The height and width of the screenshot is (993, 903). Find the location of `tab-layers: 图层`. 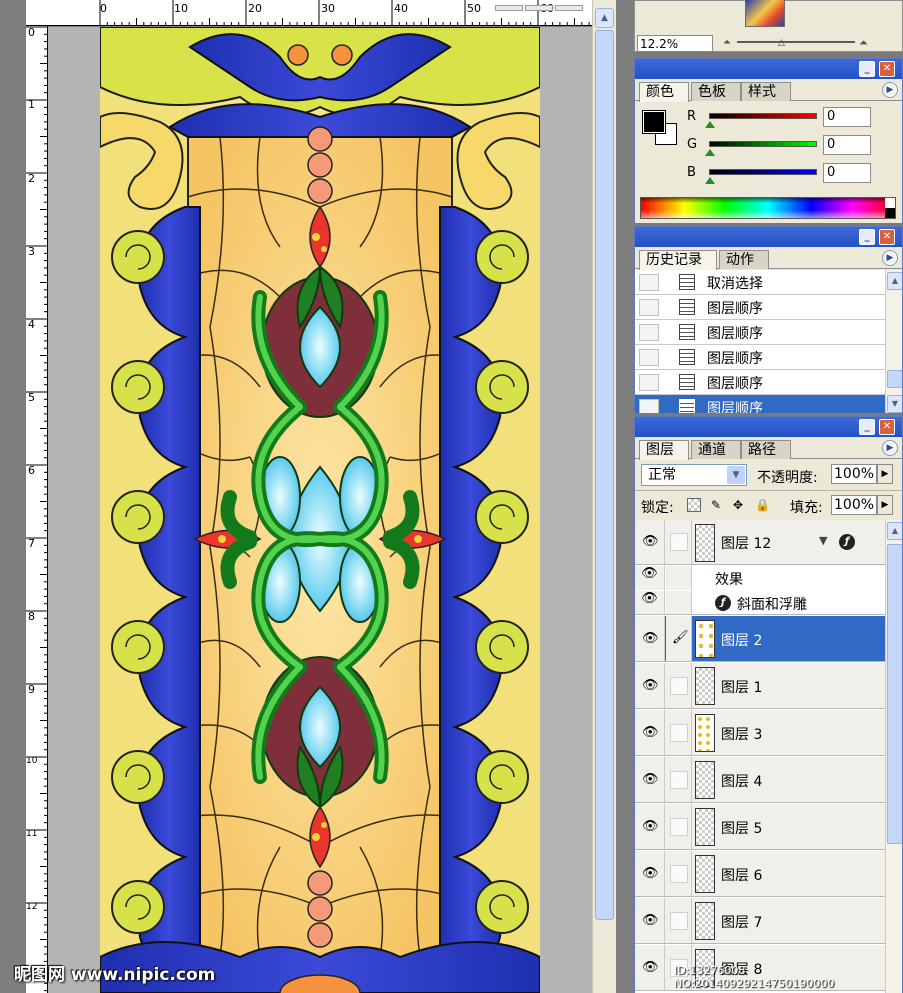

tab-layers: 图层 is located at coordinates (664, 450).